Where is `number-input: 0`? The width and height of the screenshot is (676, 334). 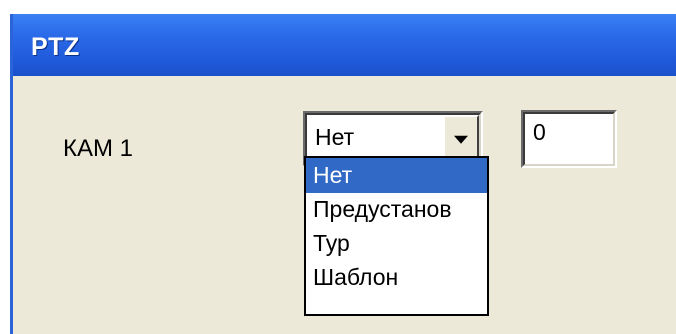
number-input: 0 is located at coordinates (569, 139).